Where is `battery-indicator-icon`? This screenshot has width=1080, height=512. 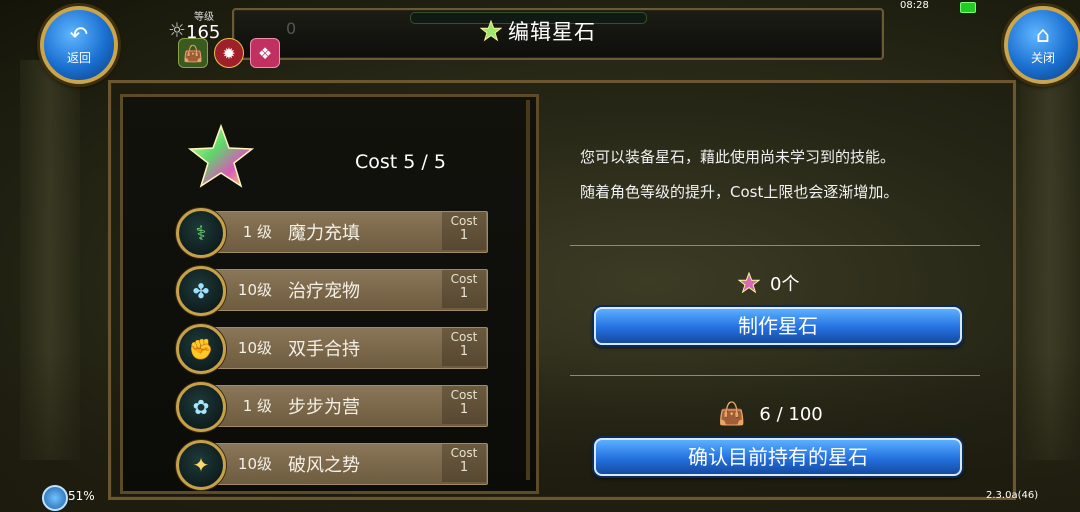 battery-indicator-icon is located at coordinates (968, 7).